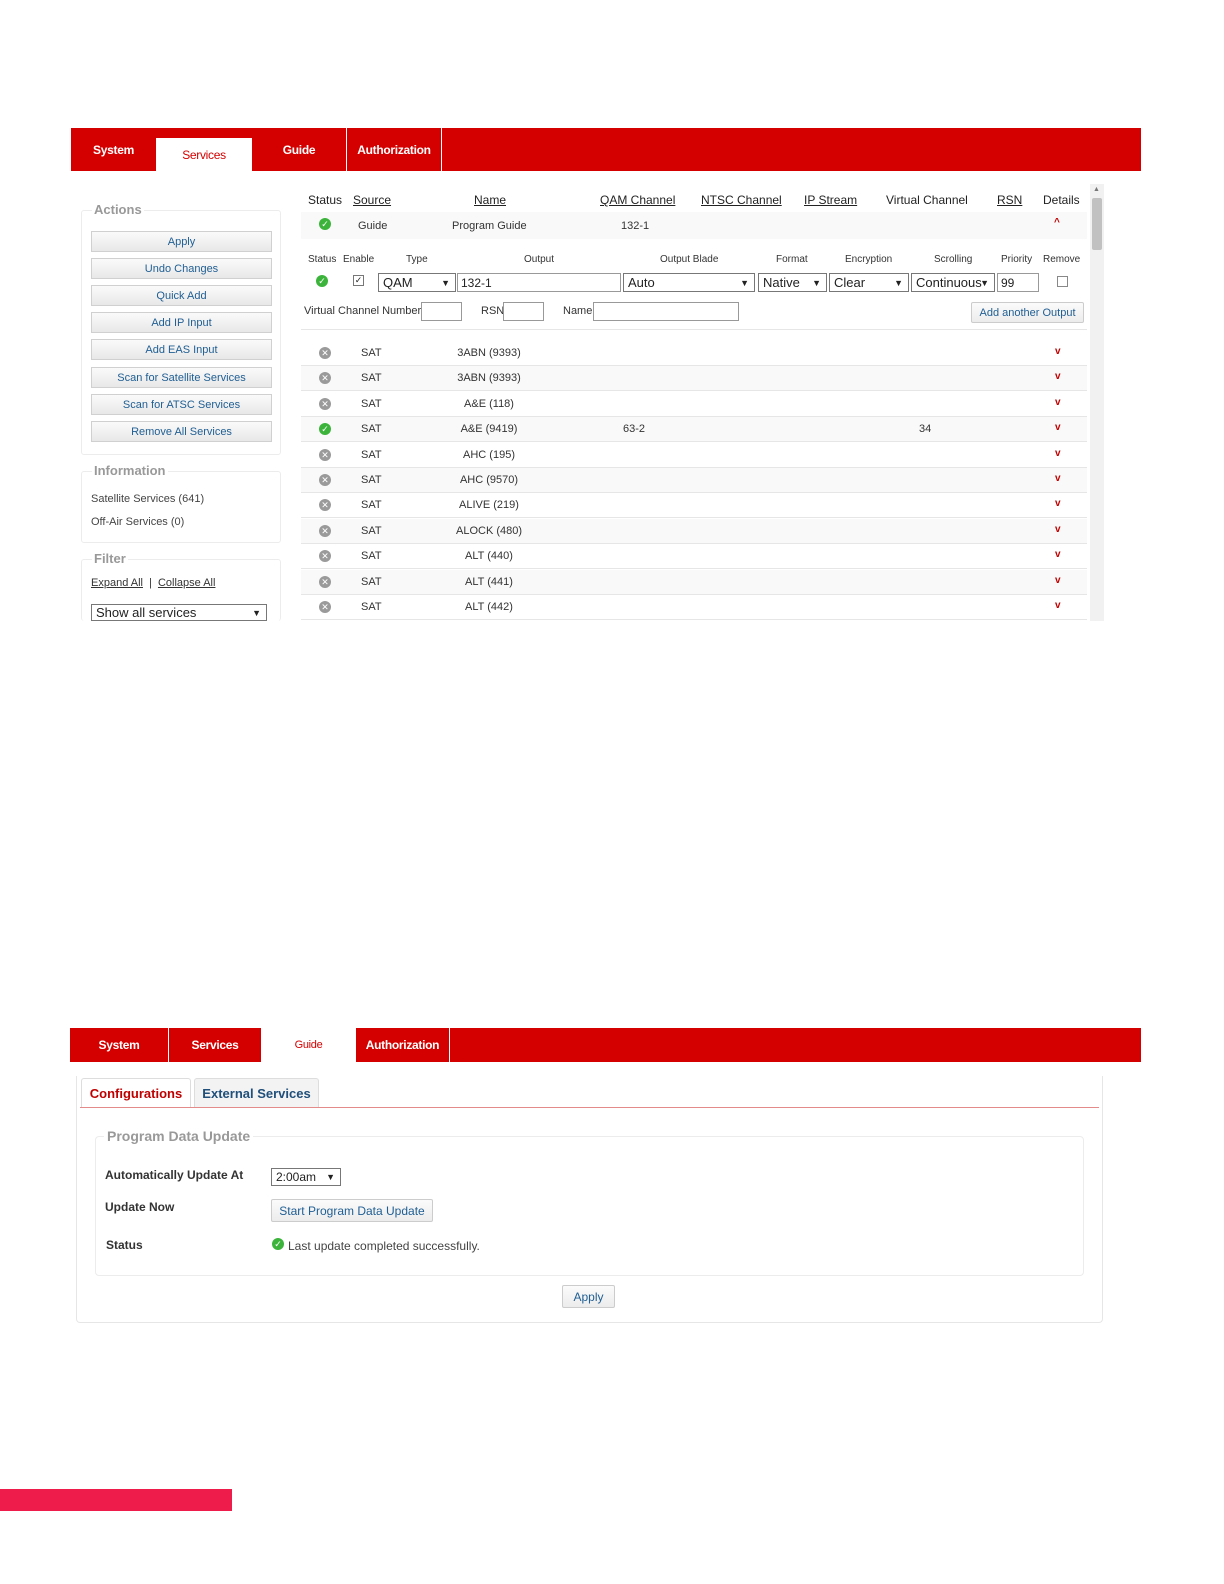  I want to click on col-ntsc-channel: NTSC Channel, so click(741, 200).